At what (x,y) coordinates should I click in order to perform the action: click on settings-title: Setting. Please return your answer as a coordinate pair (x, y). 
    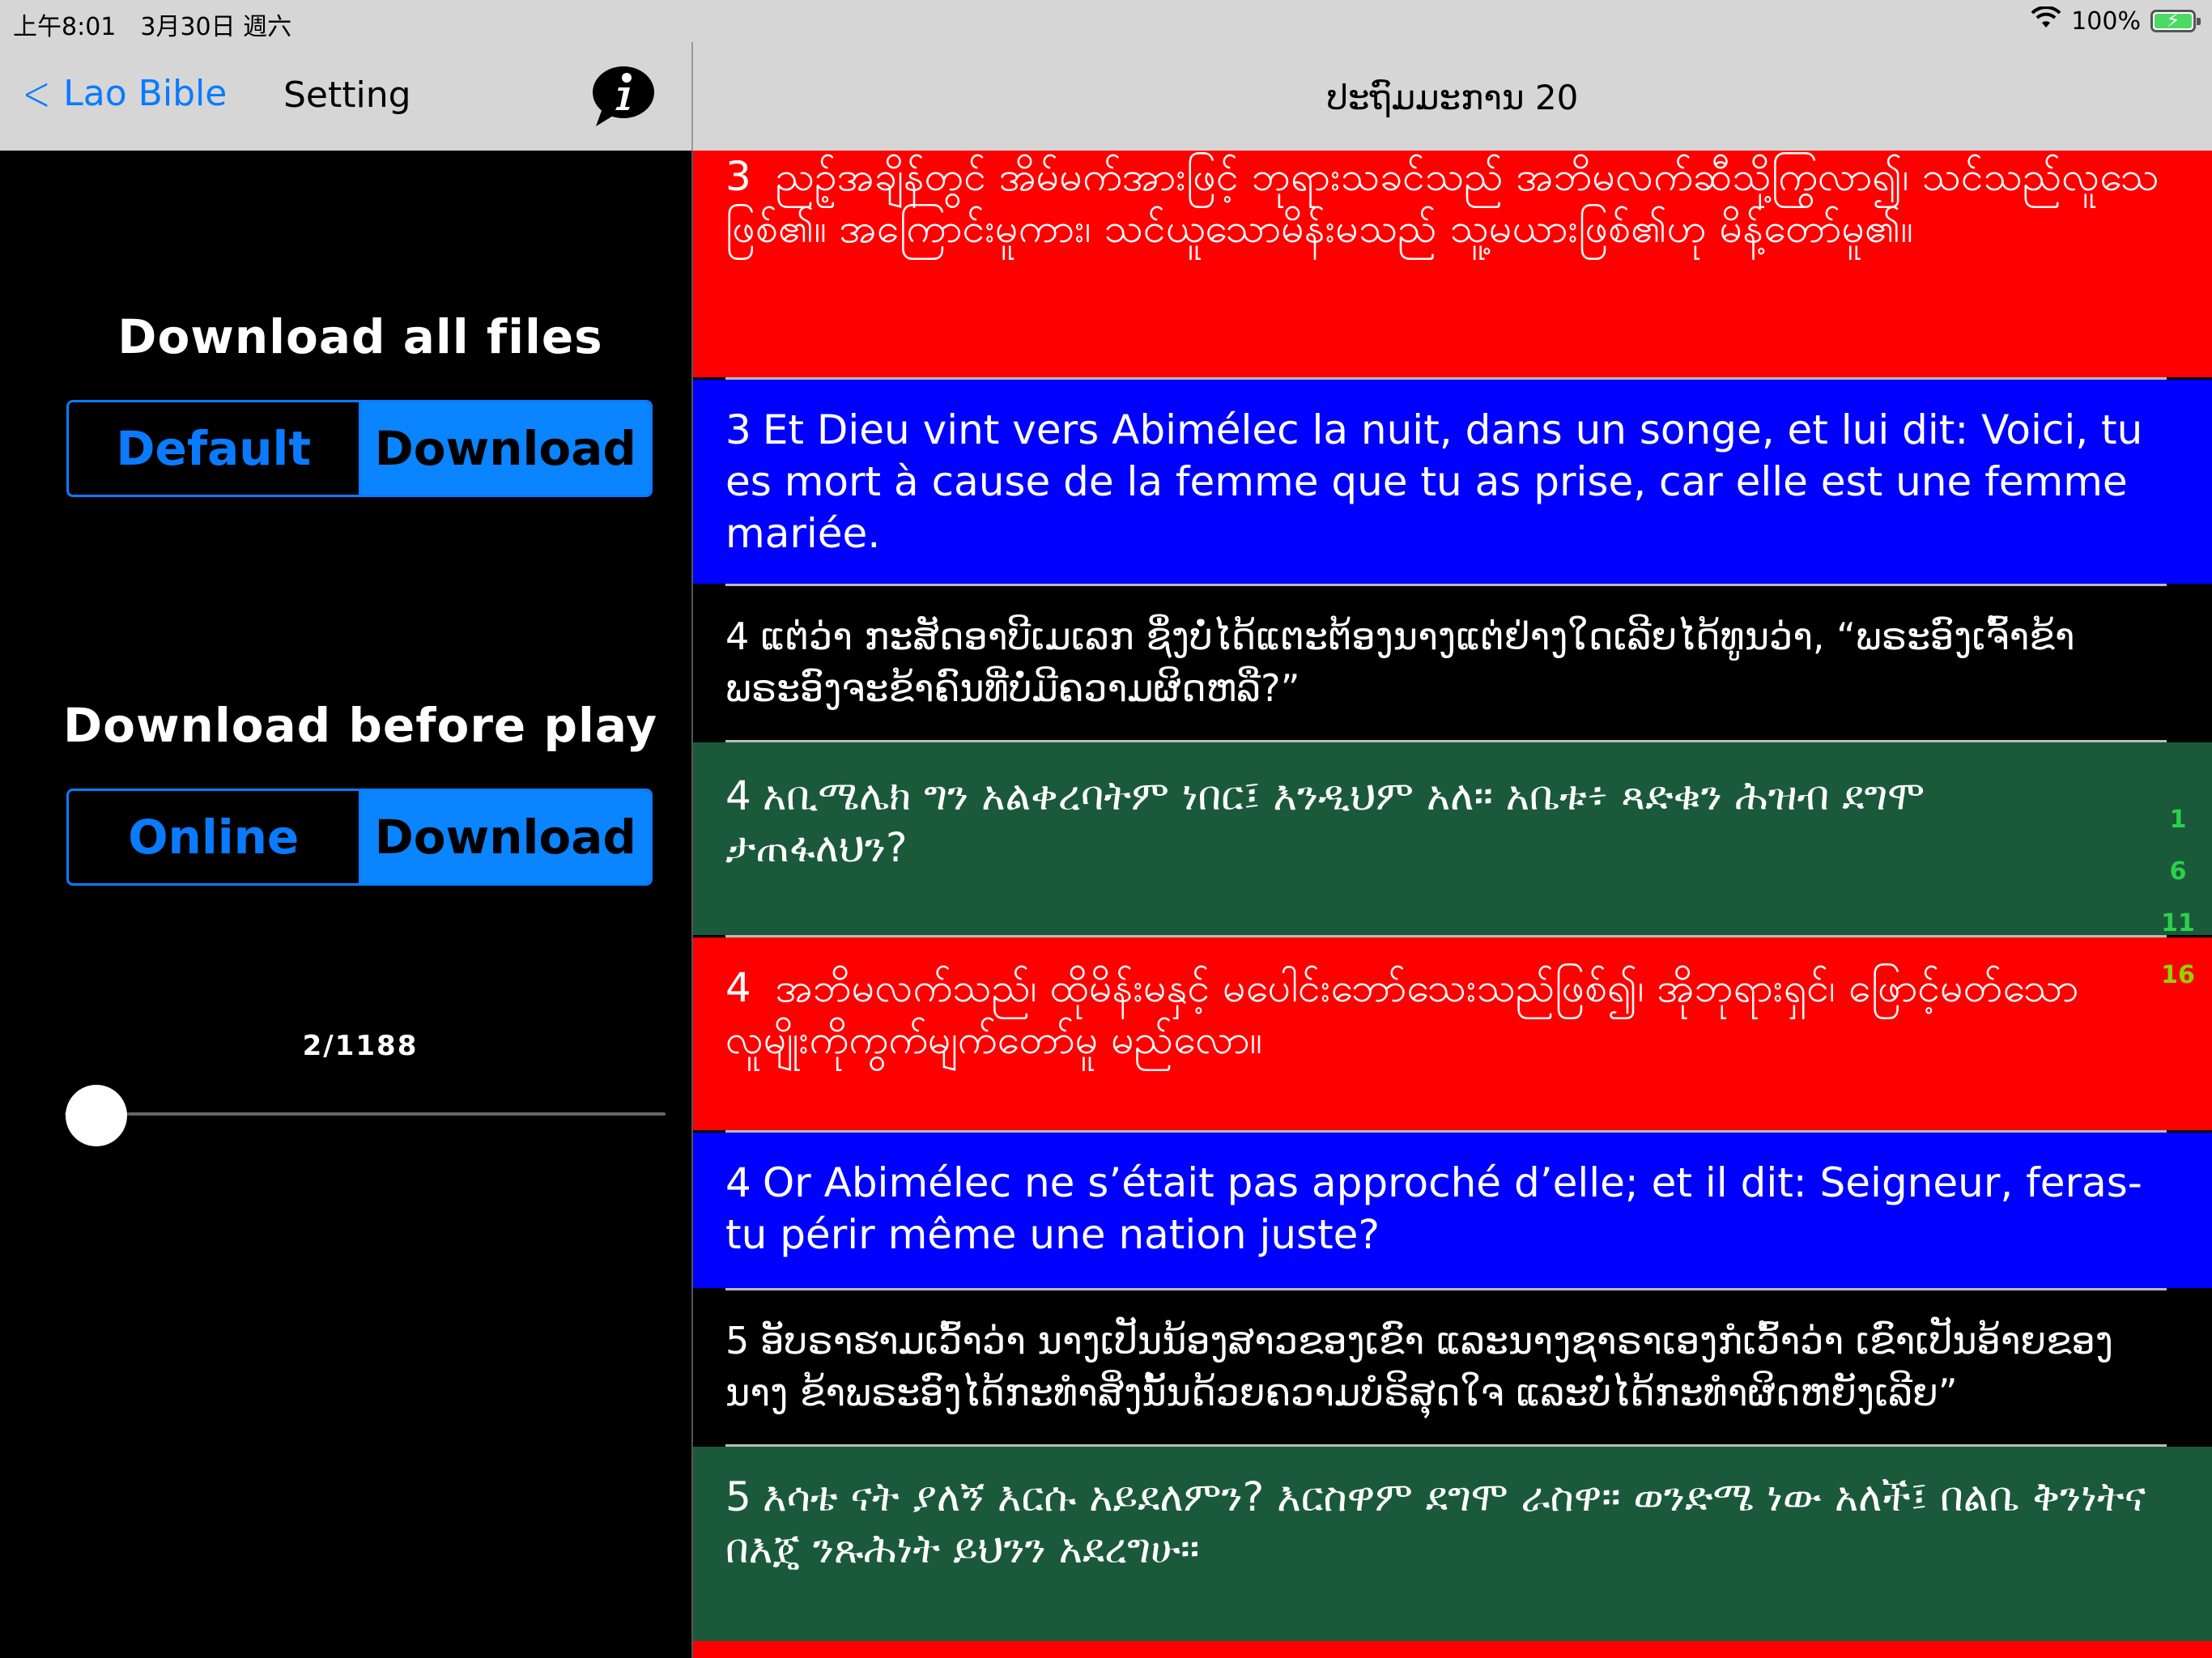
    Looking at the image, I should click on (347, 95).